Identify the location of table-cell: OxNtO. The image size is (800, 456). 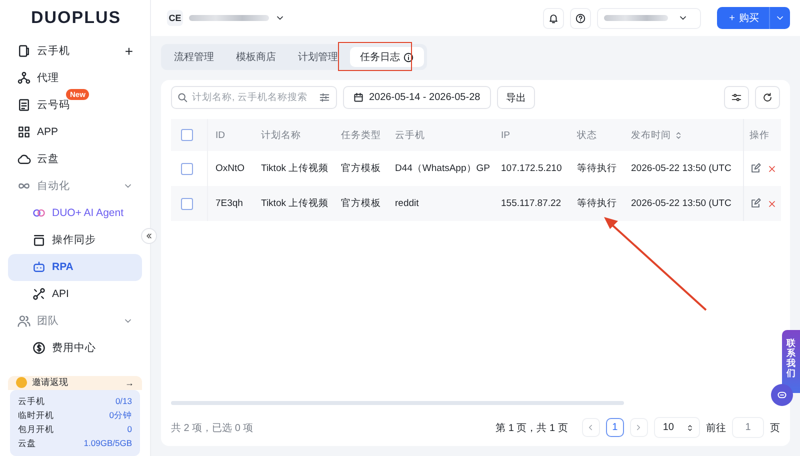
(230, 168).